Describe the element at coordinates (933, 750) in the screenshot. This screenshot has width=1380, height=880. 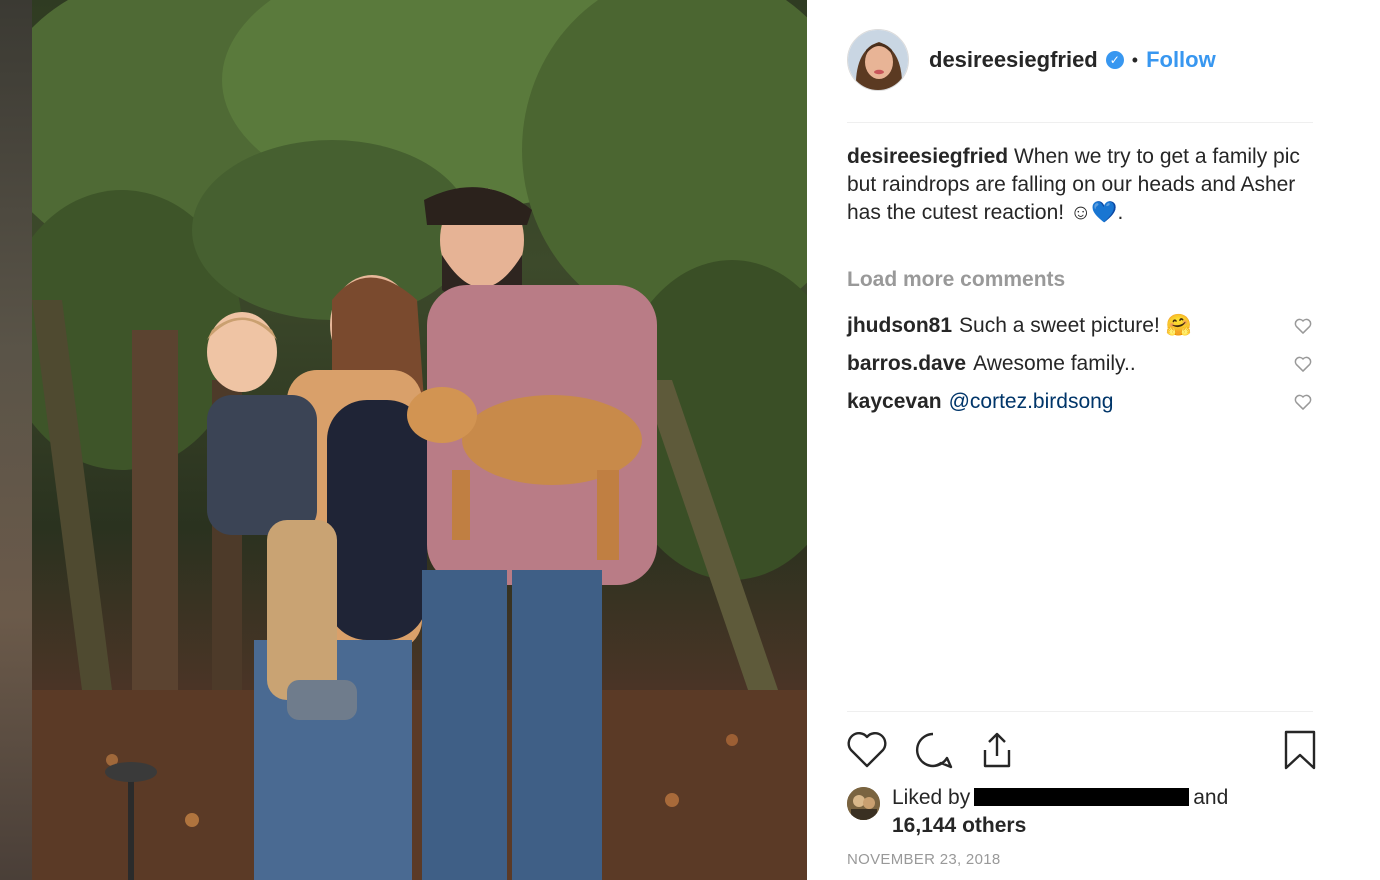
I see `comment-bubble-icon` at that location.